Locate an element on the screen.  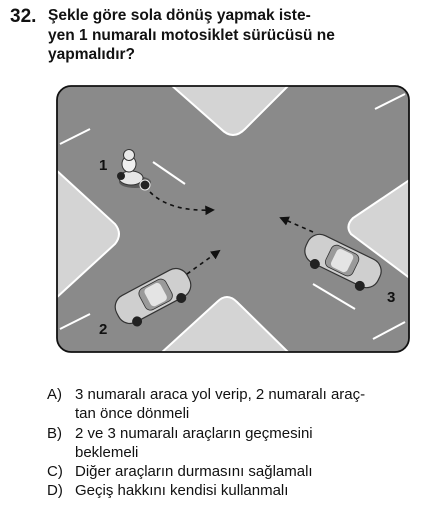
option-letter: A) is located at coordinates (54, 394).